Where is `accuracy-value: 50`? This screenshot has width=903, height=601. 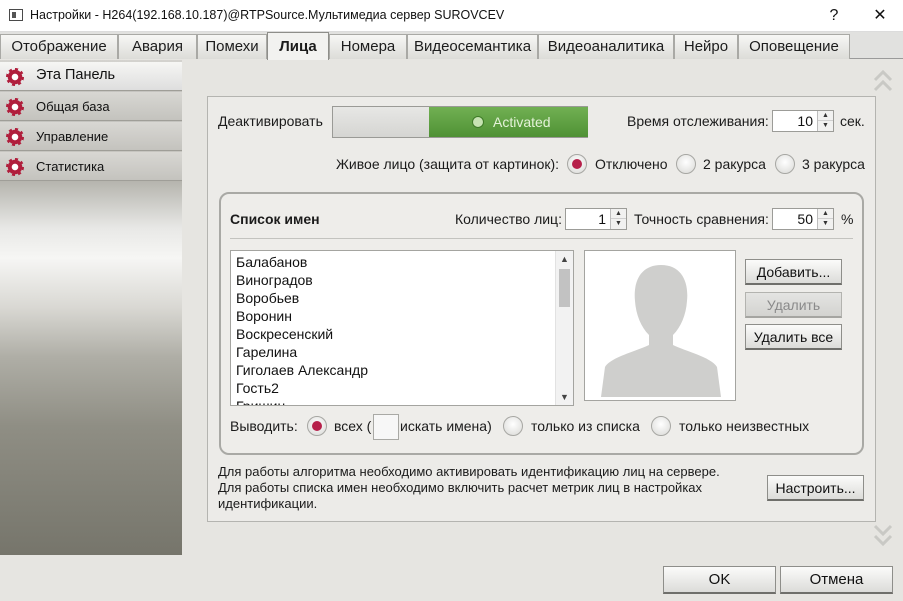
accuracy-value: 50 is located at coordinates (805, 219).